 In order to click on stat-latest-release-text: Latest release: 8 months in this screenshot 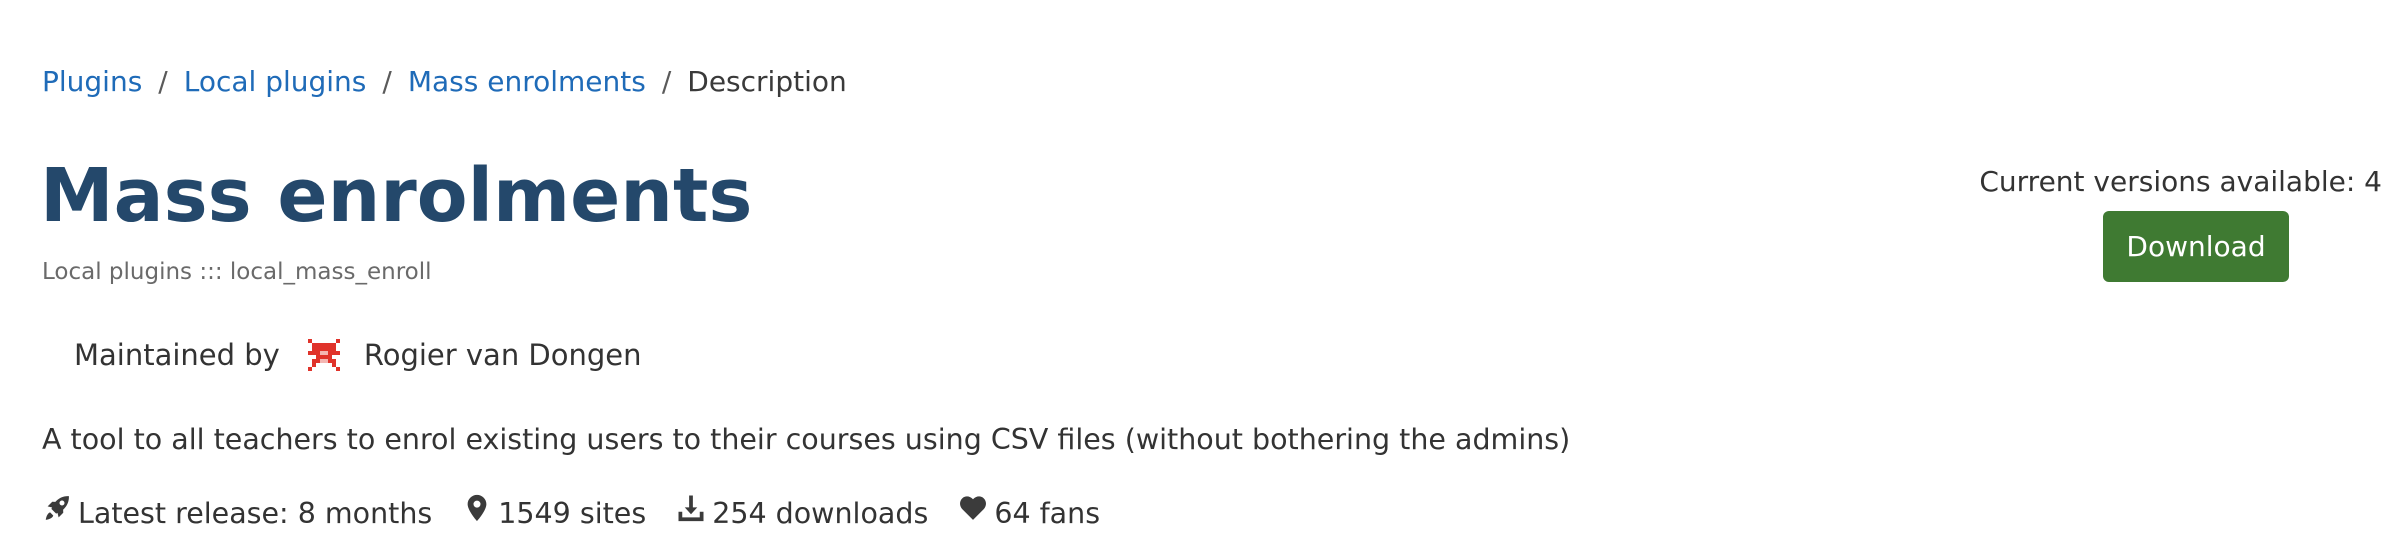, I will do `click(255, 513)`.